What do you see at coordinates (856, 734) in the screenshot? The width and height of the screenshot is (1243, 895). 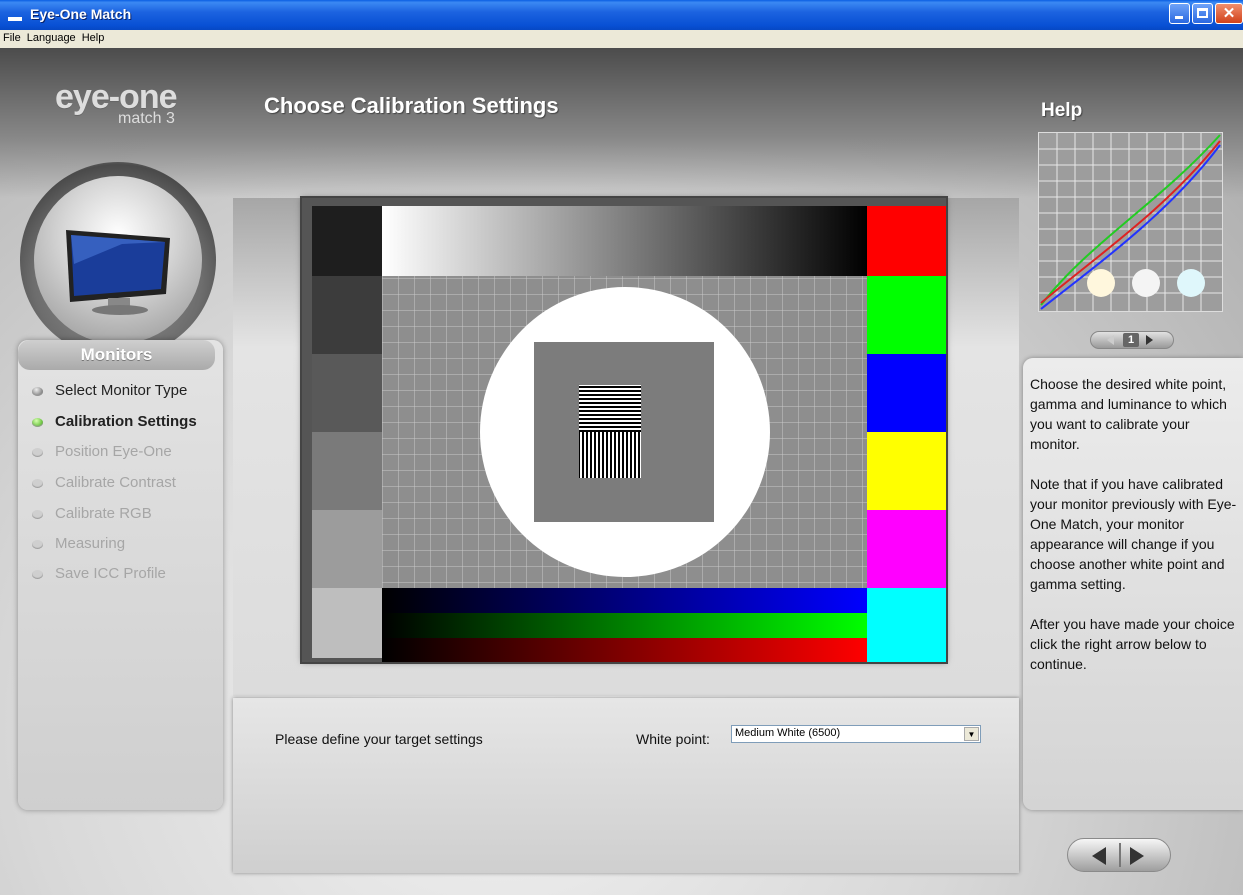 I see `white-point-select: Medium White (6500) ▼` at bounding box center [856, 734].